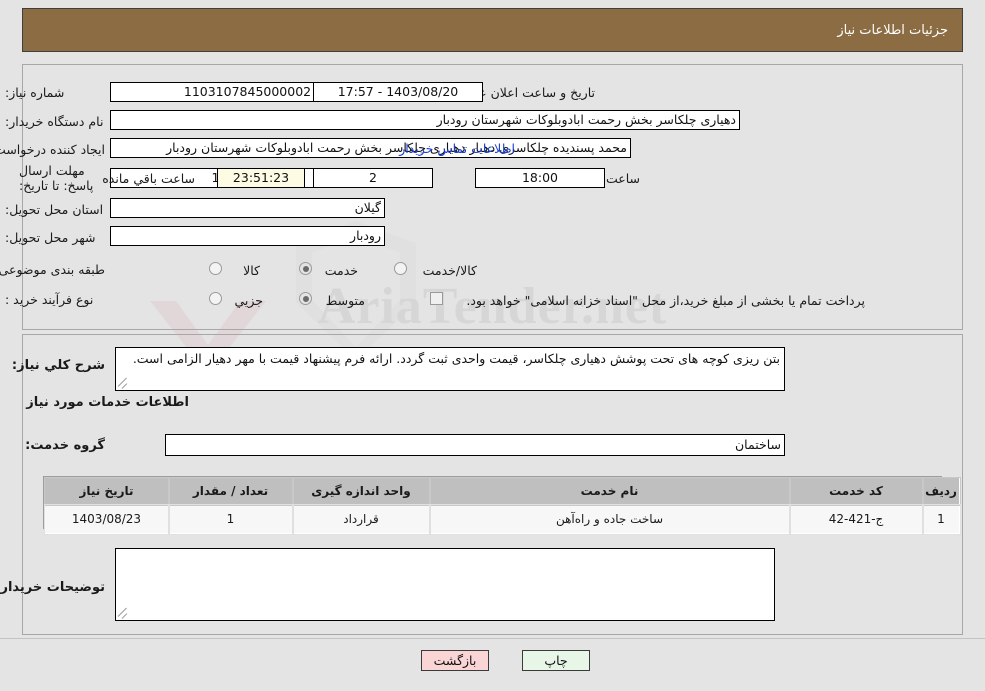 The width and height of the screenshot is (985, 691). Describe the element at coordinates (341, 270) in the screenshot. I see `radio-category-khedmat-label: خدمت` at that location.